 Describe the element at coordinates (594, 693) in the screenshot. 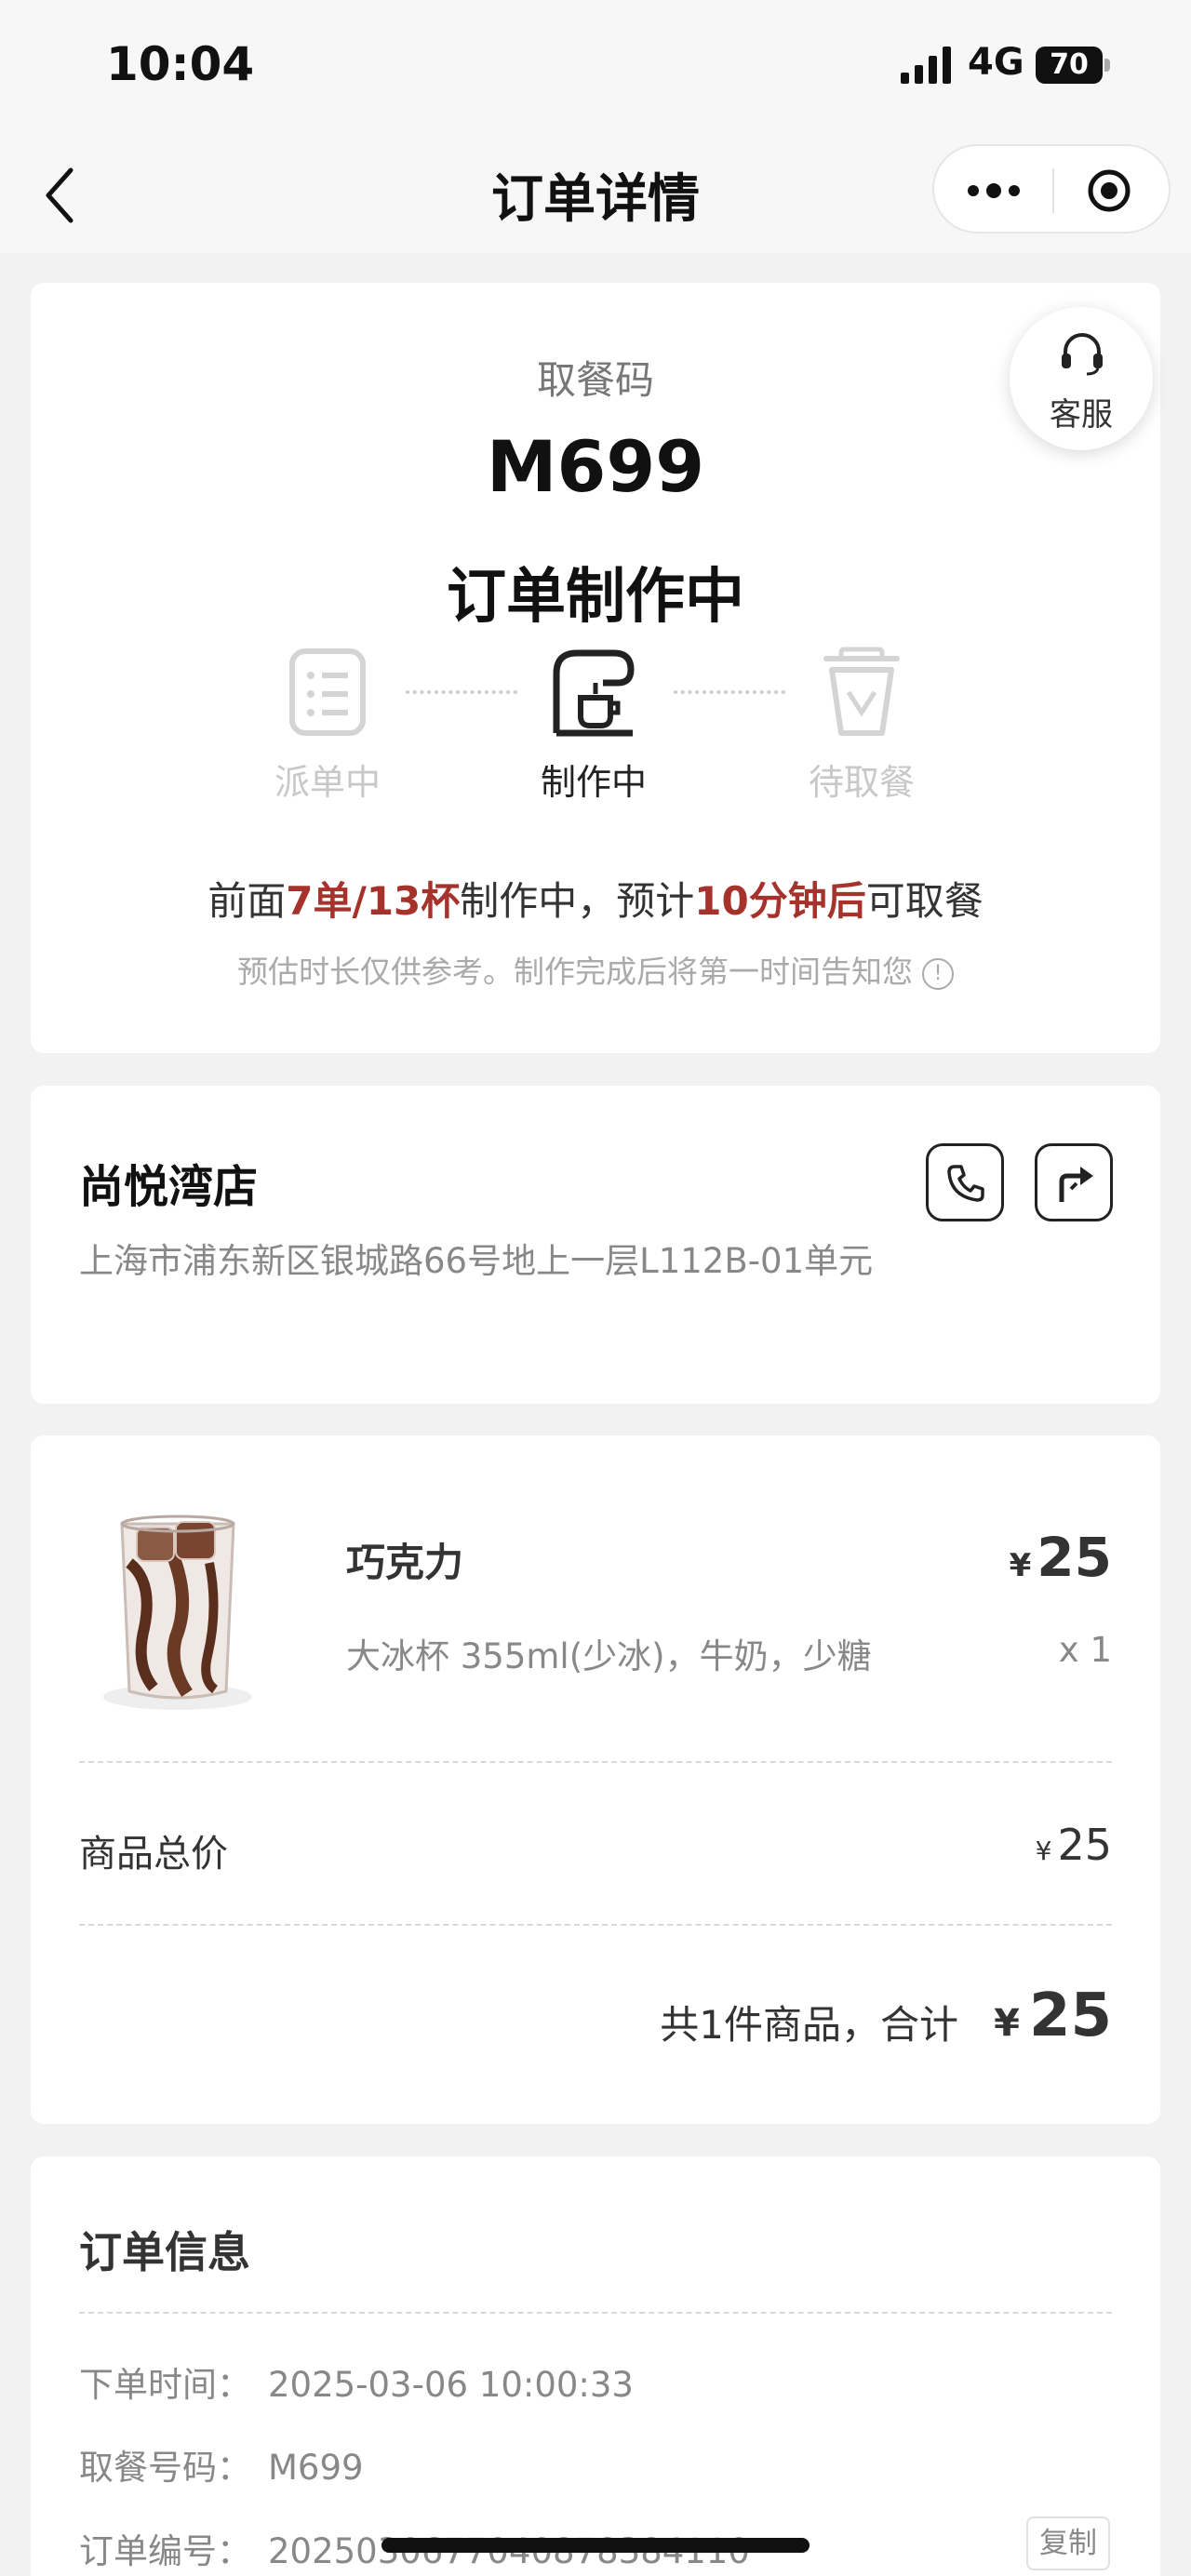

I see `coffee-machine-icon` at that location.